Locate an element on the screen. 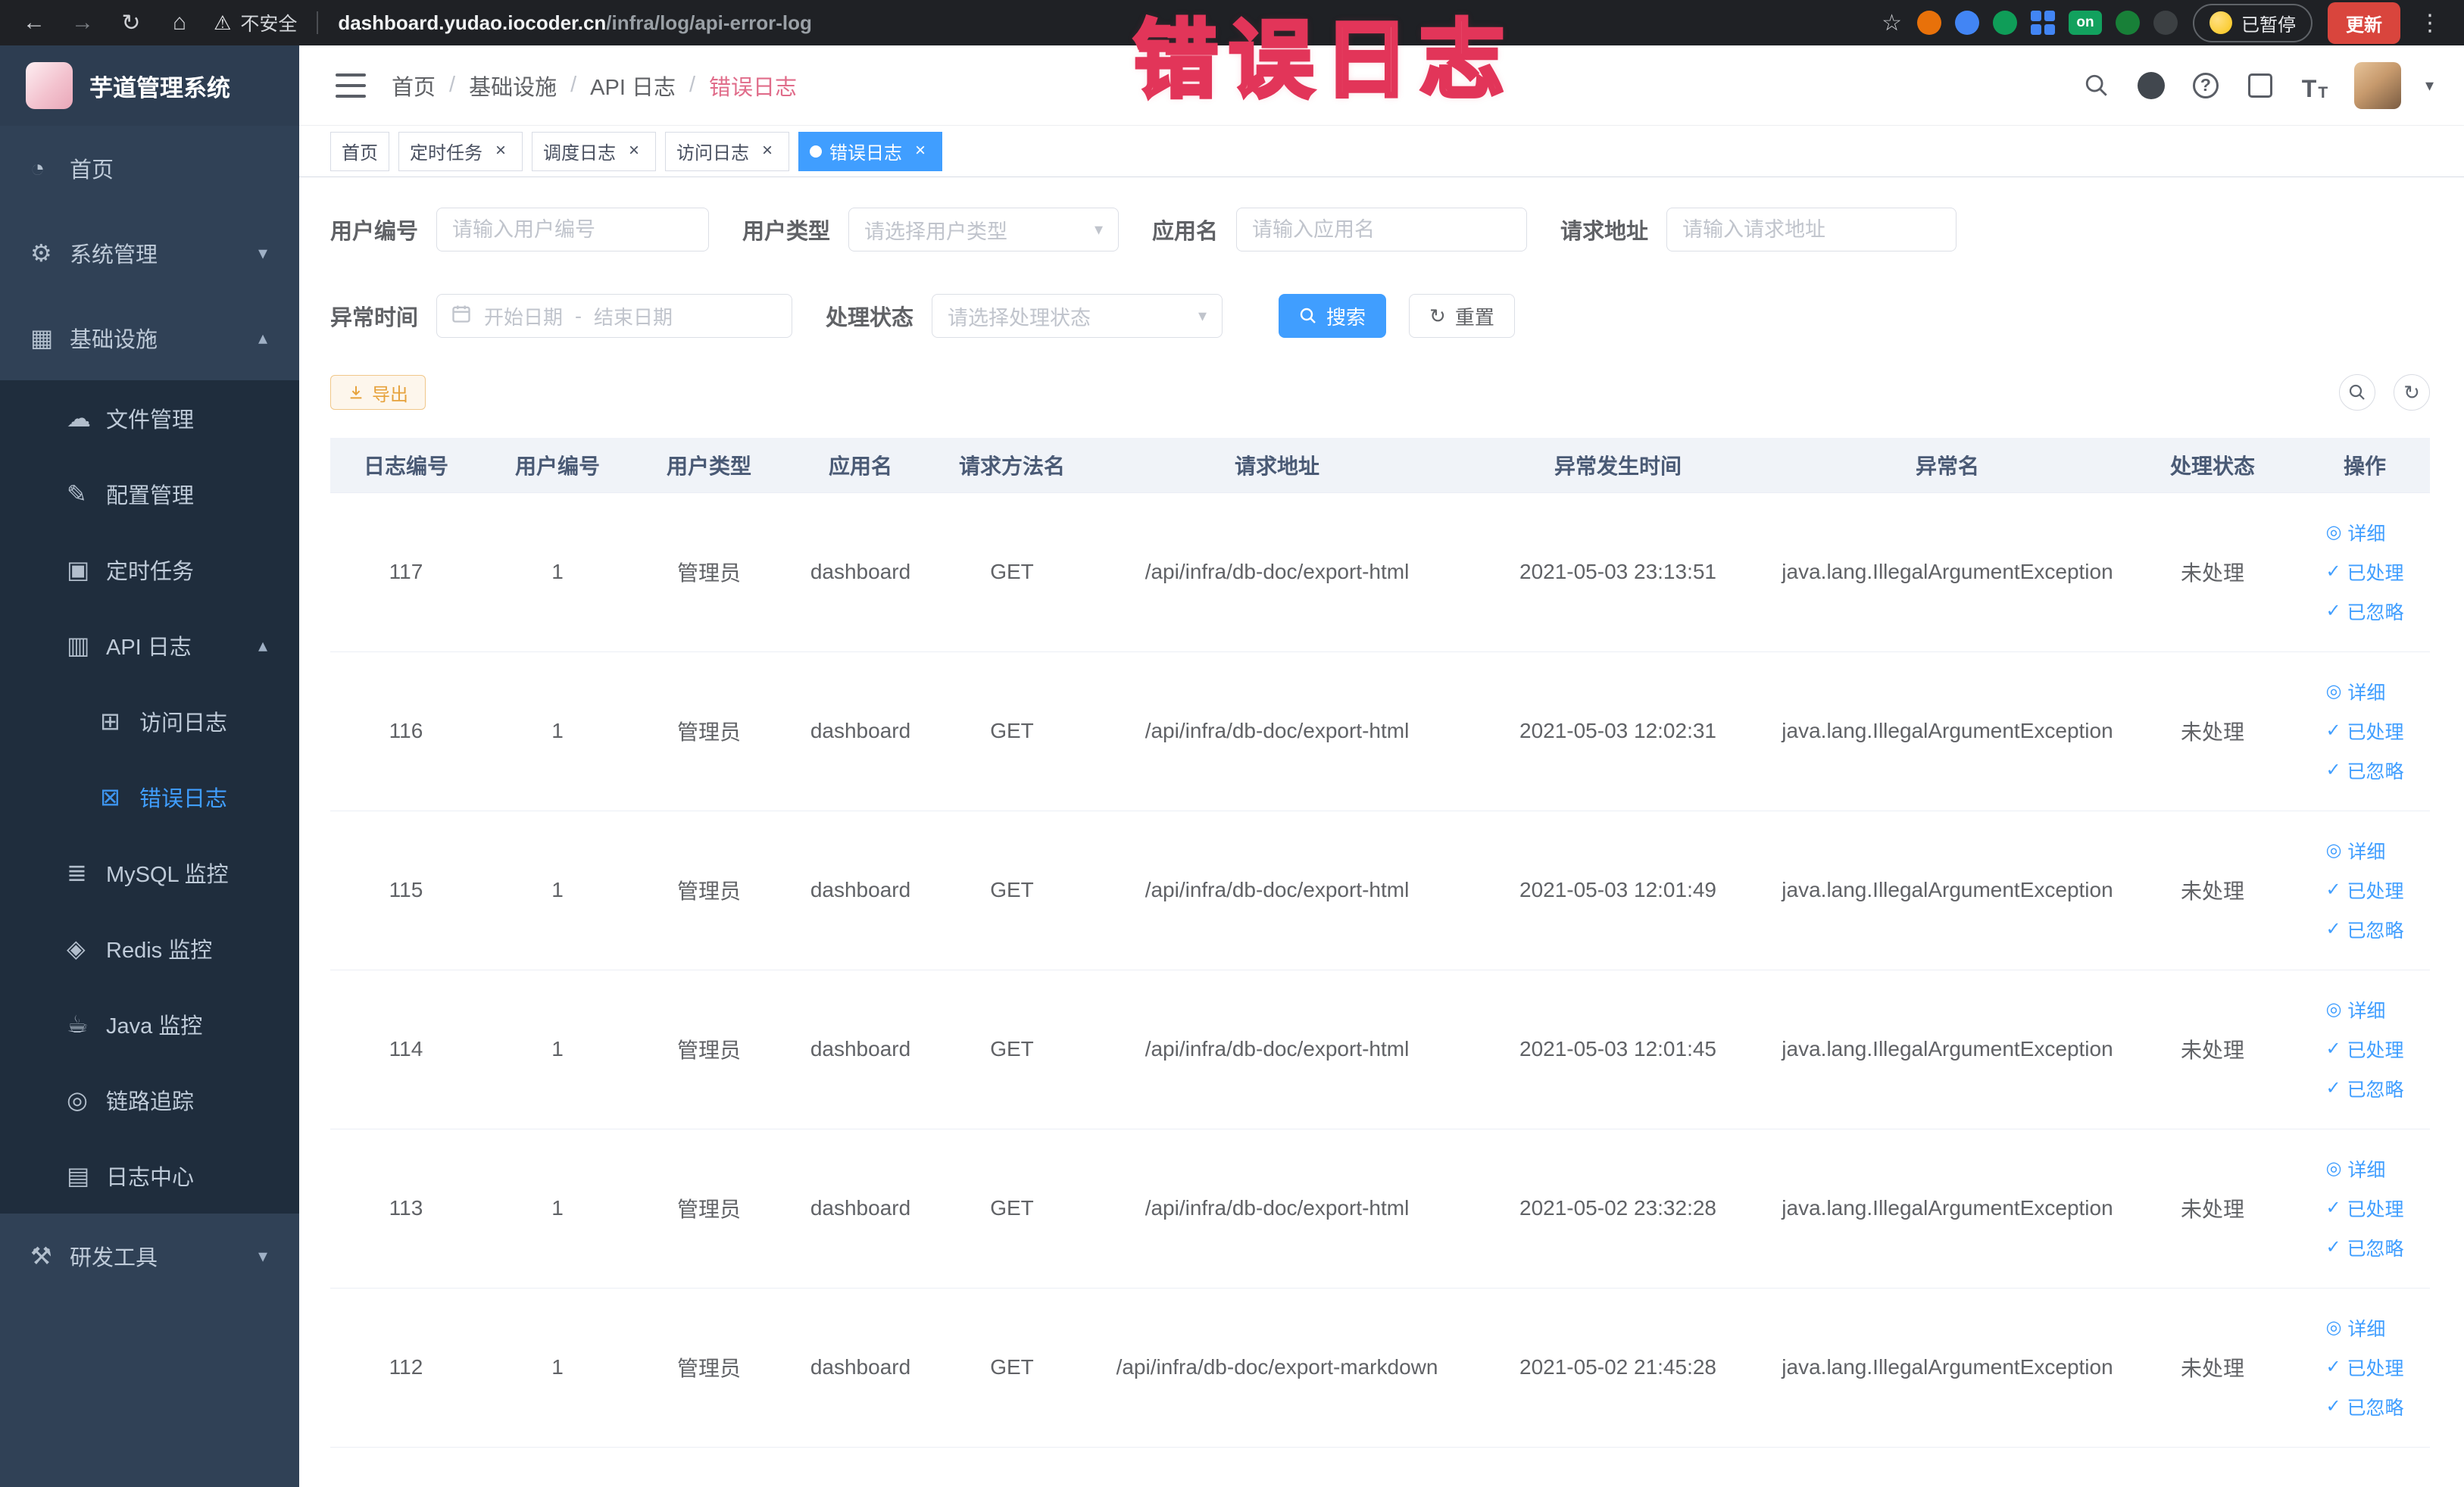  browser-home-icon: ⌂ is located at coordinates (179, 23).